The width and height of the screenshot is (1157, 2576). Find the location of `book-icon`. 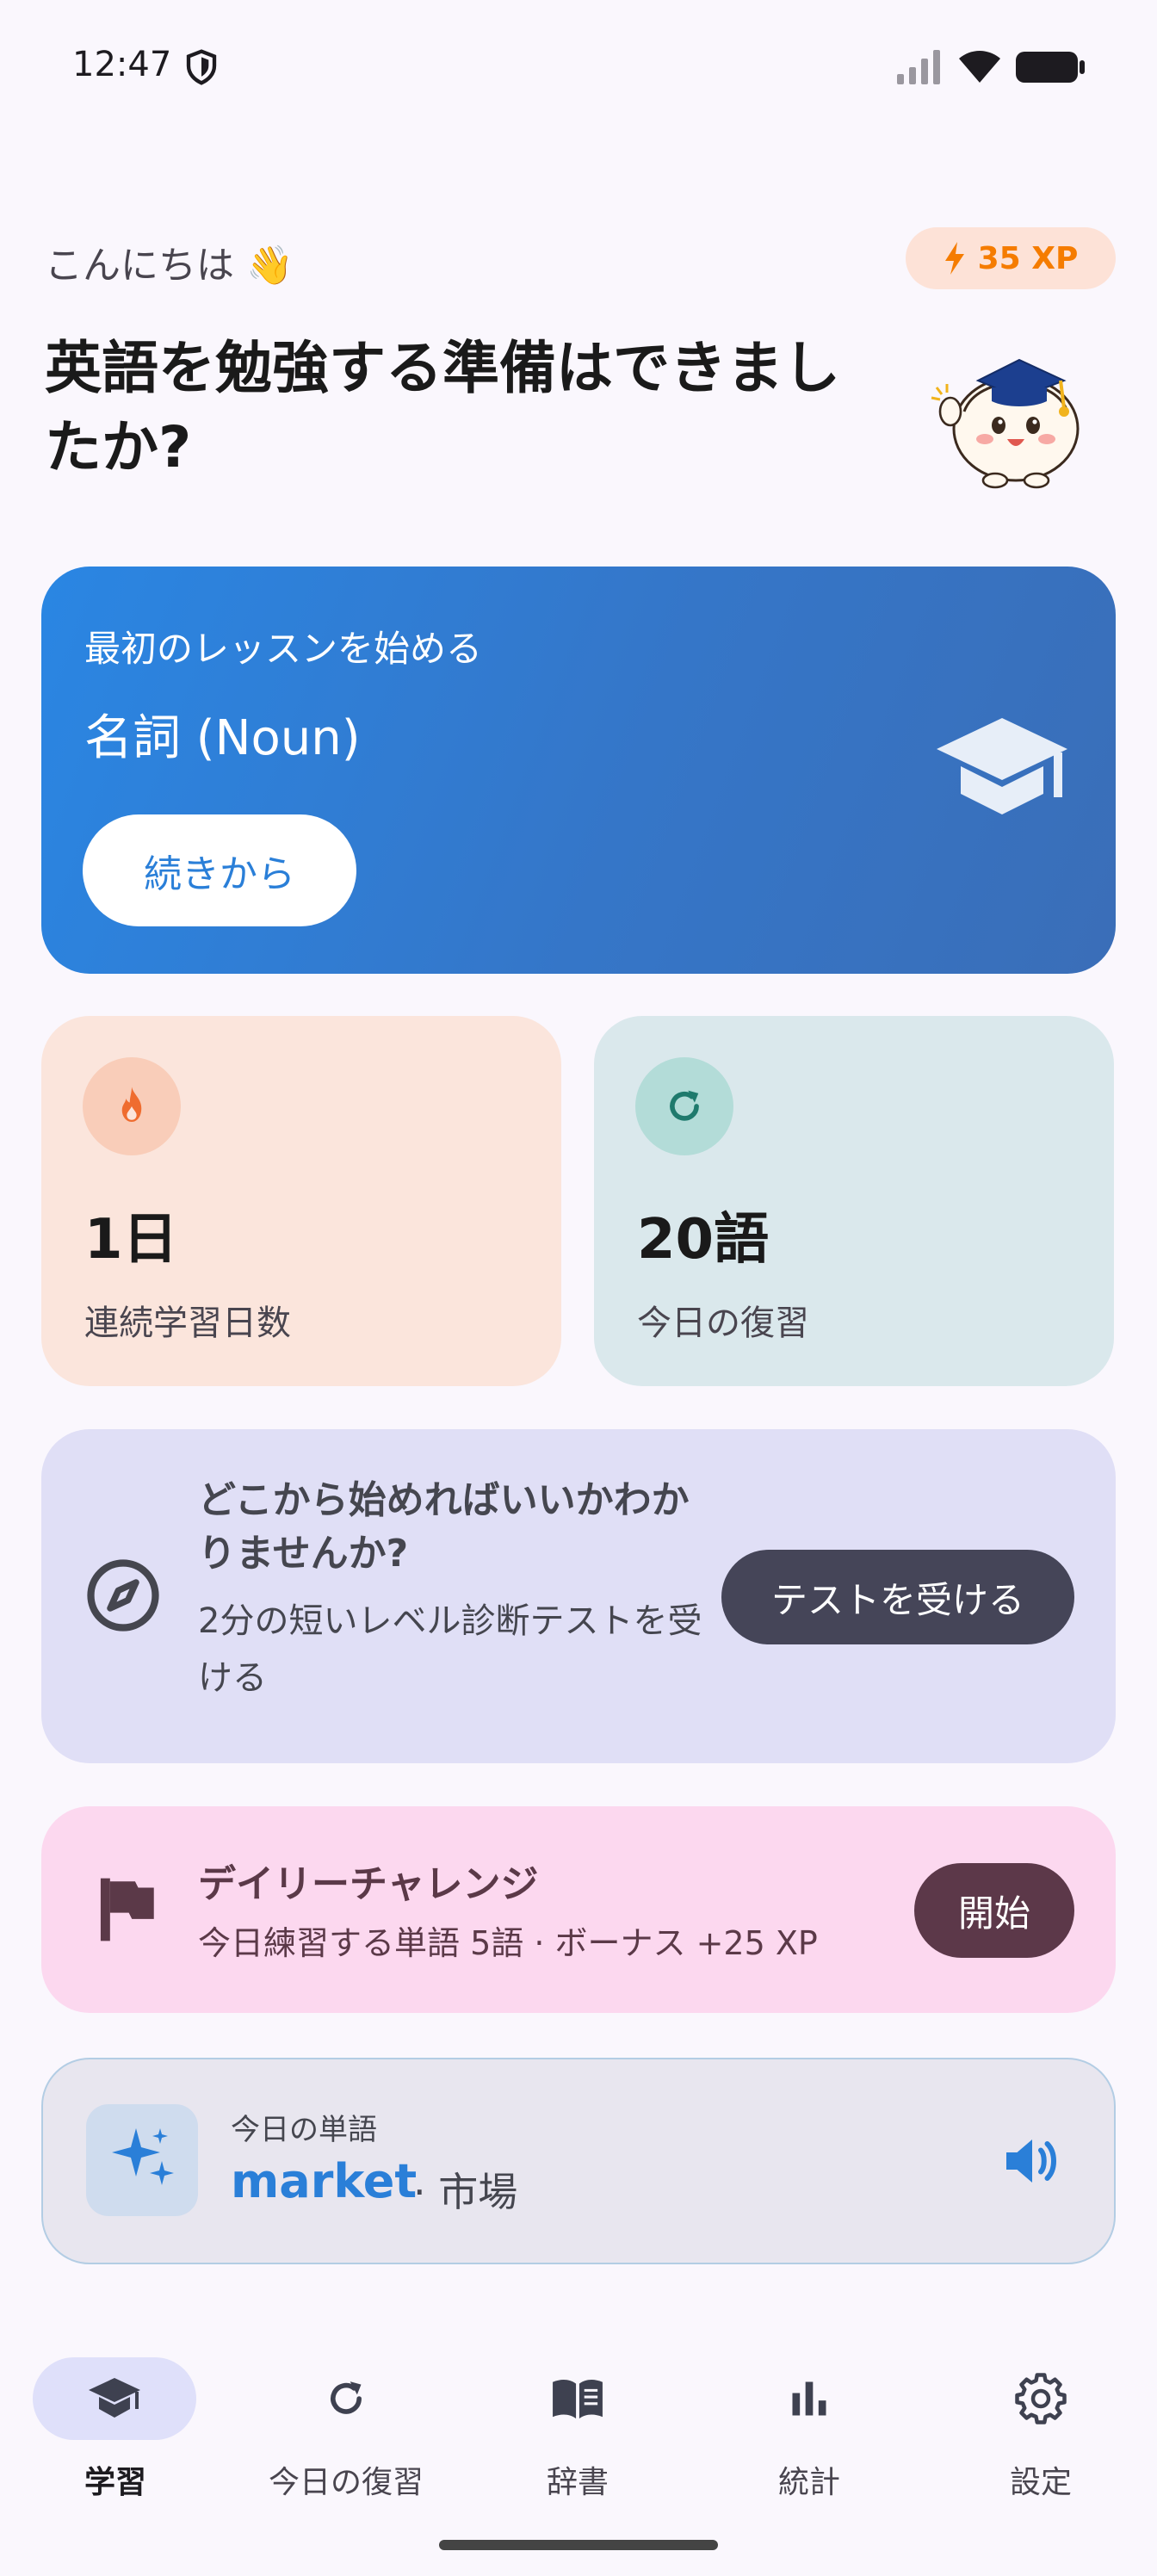

book-icon is located at coordinates (578, 2400).